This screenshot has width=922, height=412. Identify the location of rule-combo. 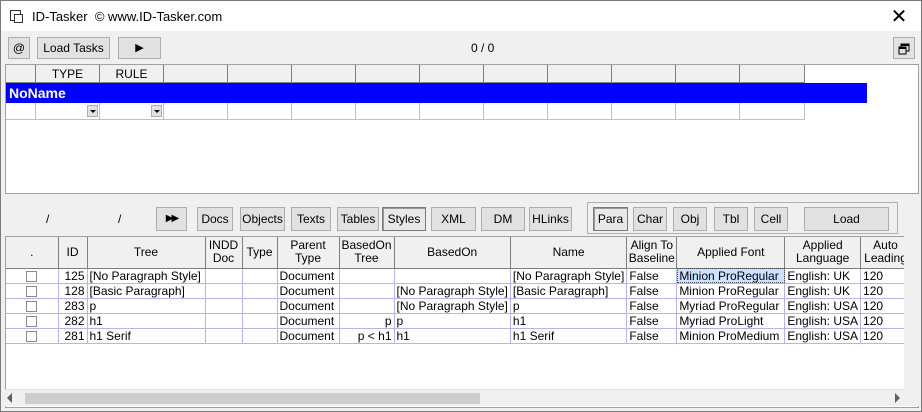
(132, 111).